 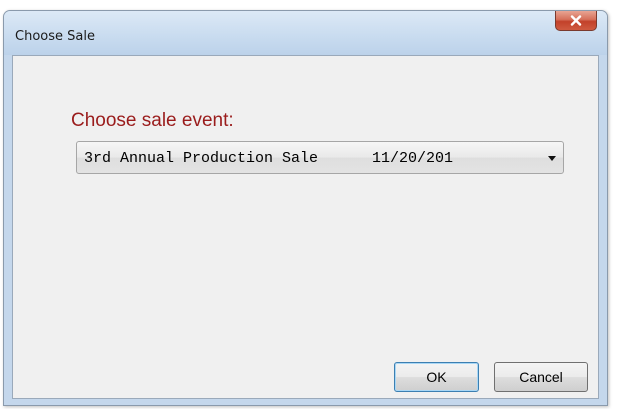 What do you see at coordinates (305, 33) in the screenshot?
I see `title-bar: Choose Sale` at bounding box center [305, 33].